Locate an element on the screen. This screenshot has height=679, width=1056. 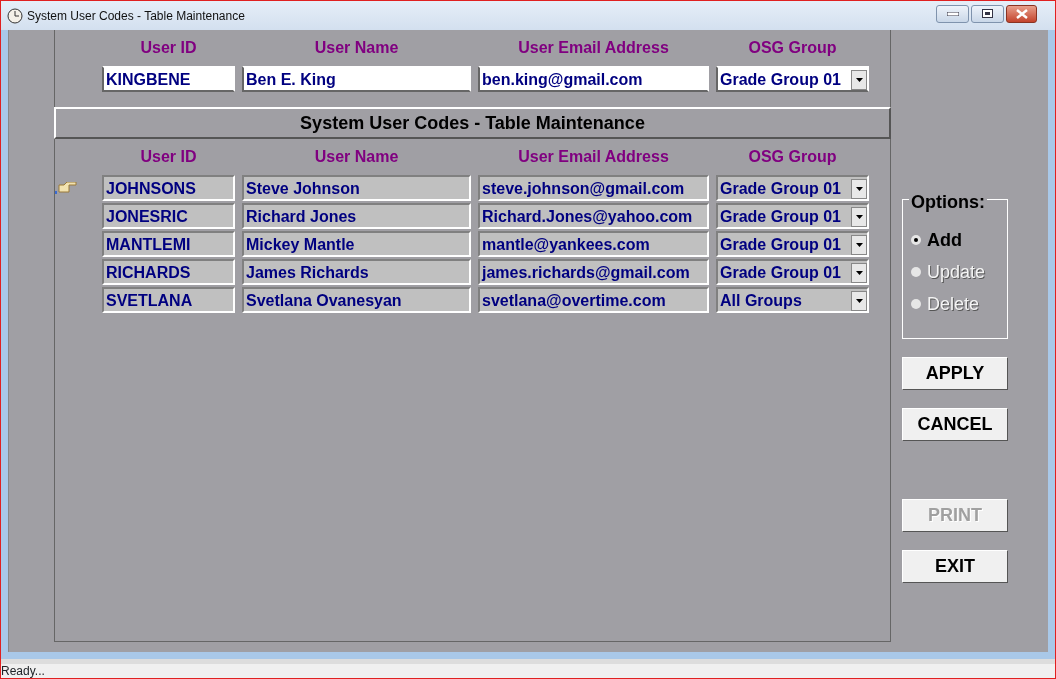
user-id-field: SVETLANA is located at coordinates (168, 300).